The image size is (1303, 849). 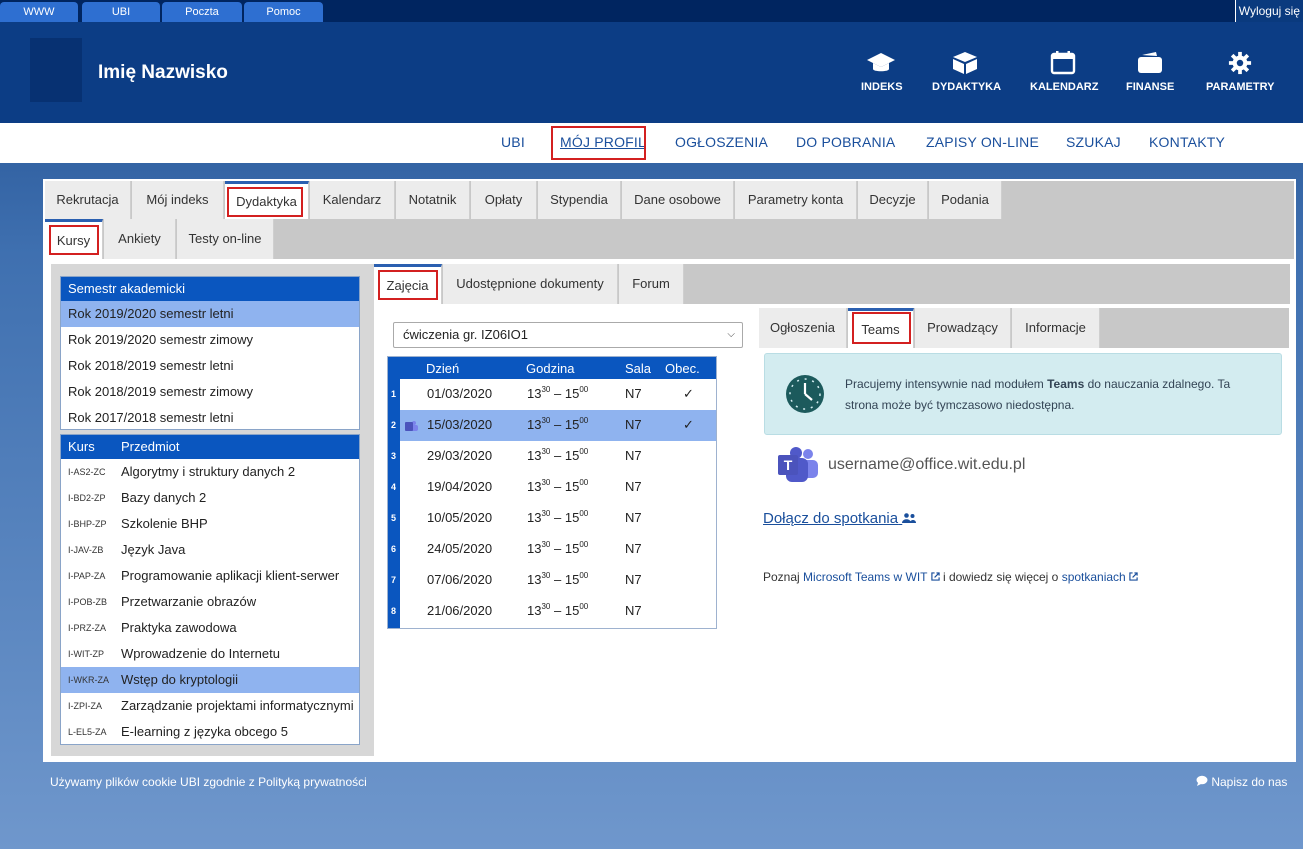 I want to click on schedule-header: Dzień Godzina Sala Obec., so click(x=552, y=368).